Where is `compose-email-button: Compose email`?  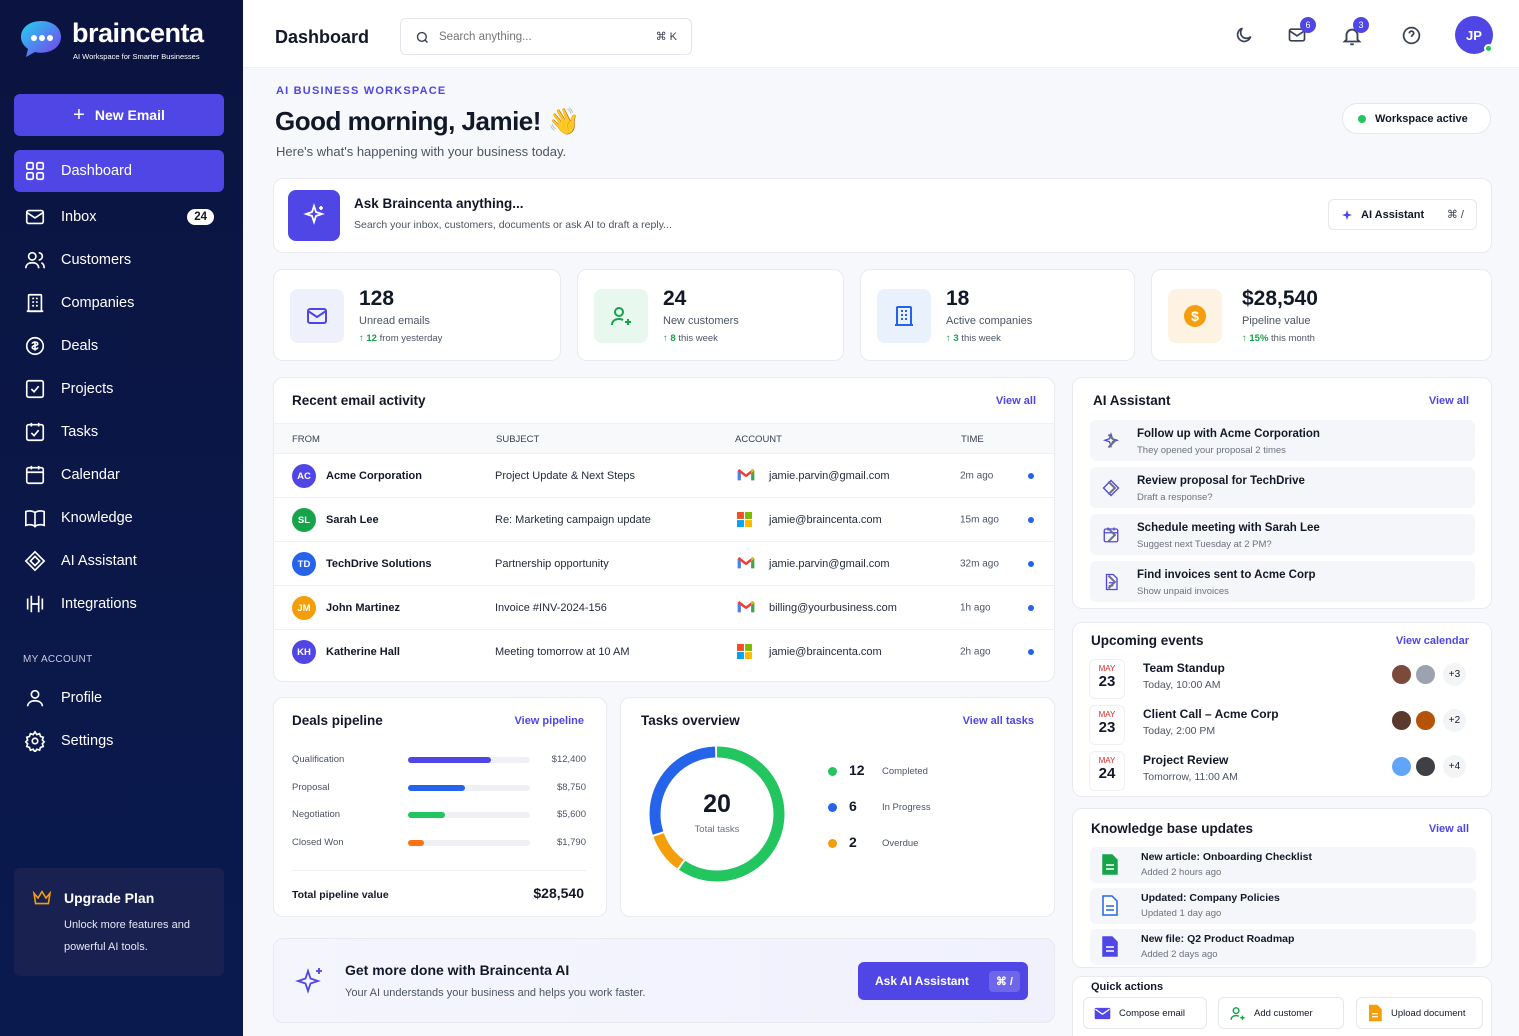 compose-email-button: Compose email is located at coordinates (1145, 1013).